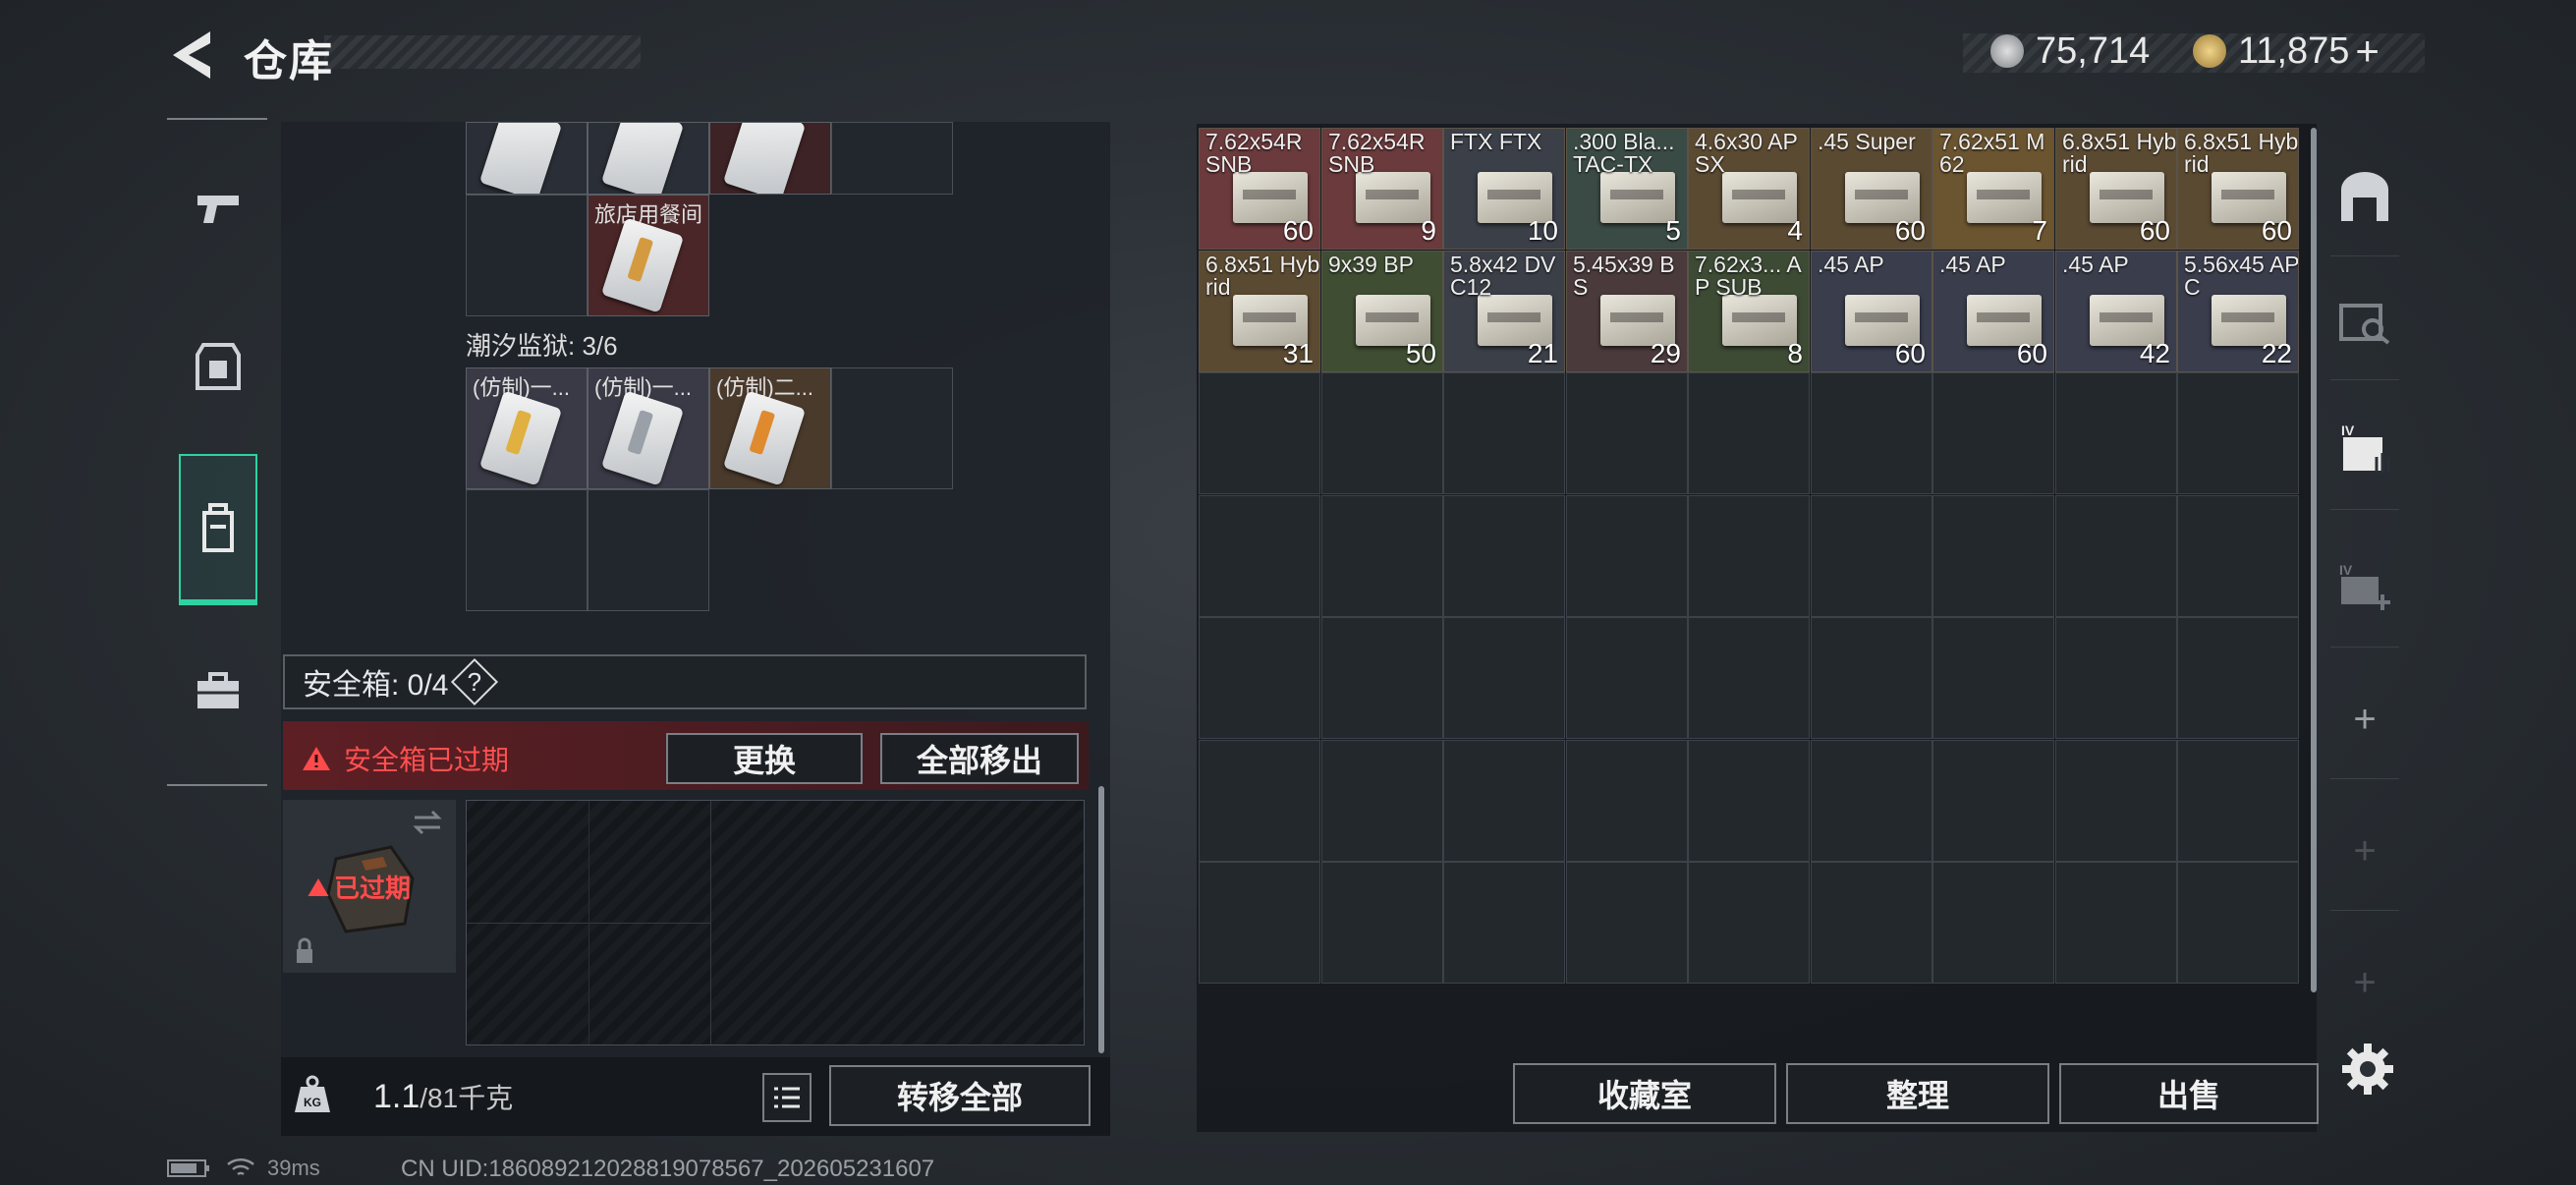  Describe the element at coordinates (218, 530) in the screenshot. I see `tab-backpack` at that location.